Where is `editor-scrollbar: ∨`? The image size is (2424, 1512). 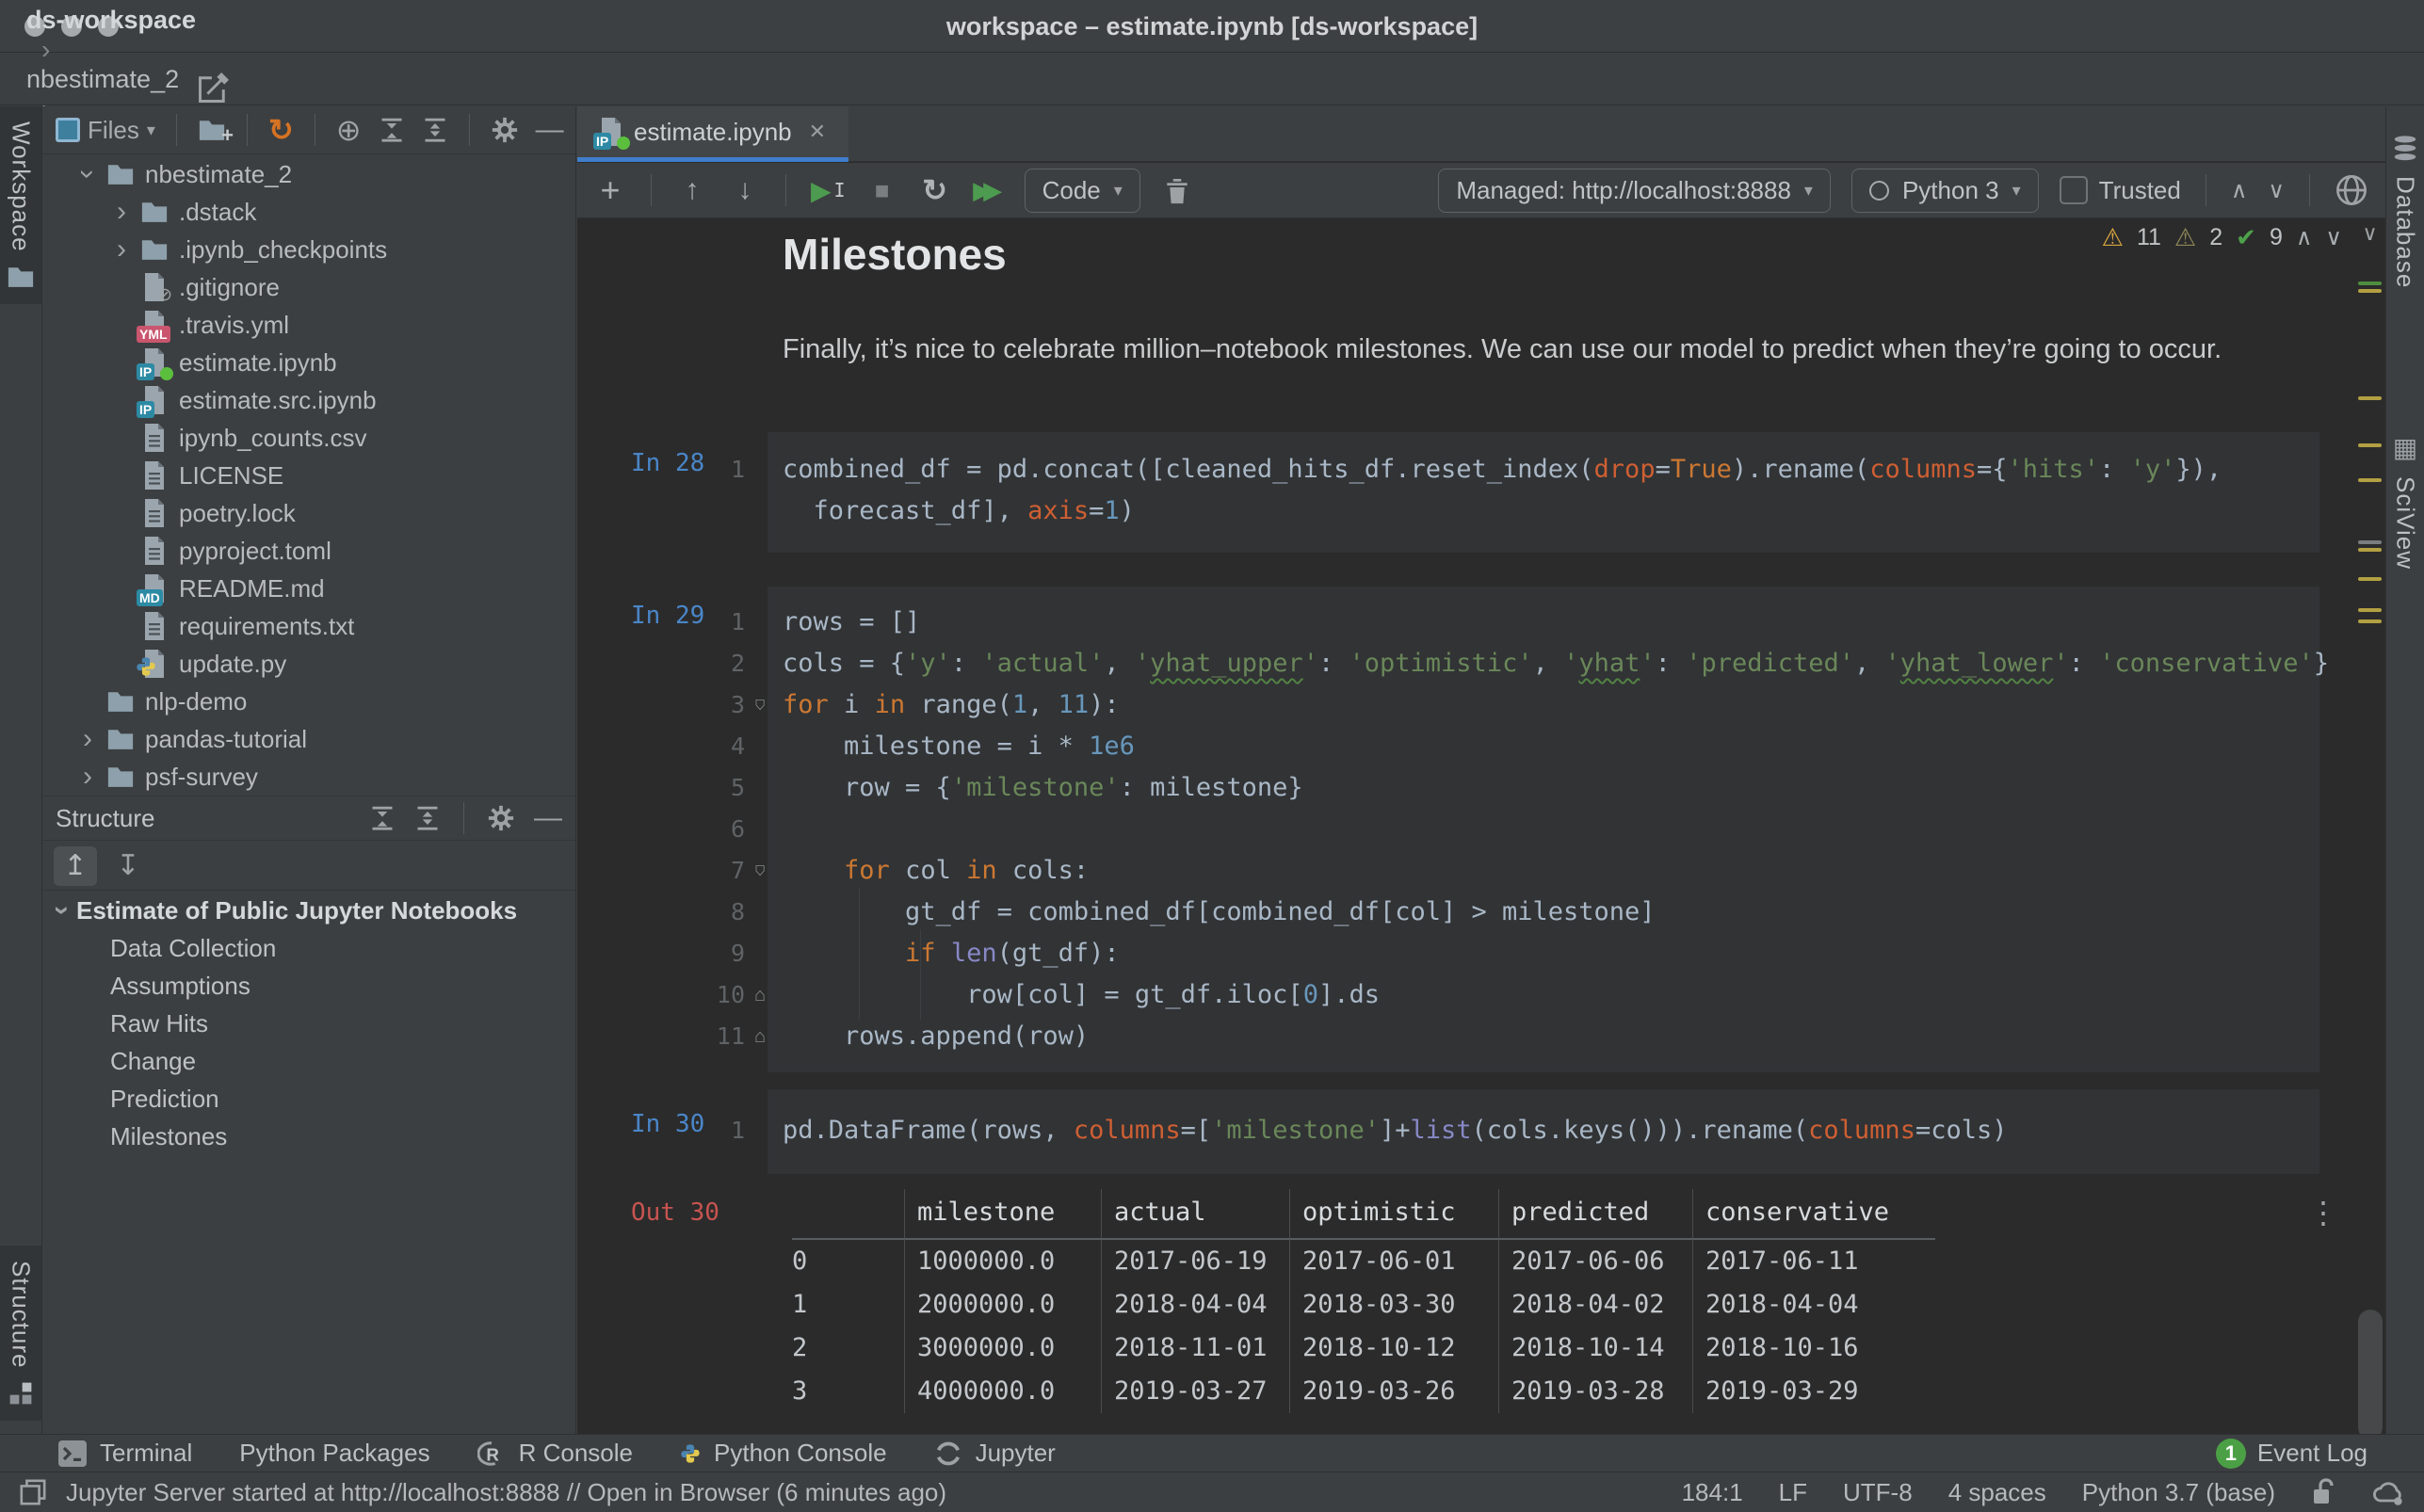 editor-scrollbar: ∨ is located at coordinates (2369, 826).